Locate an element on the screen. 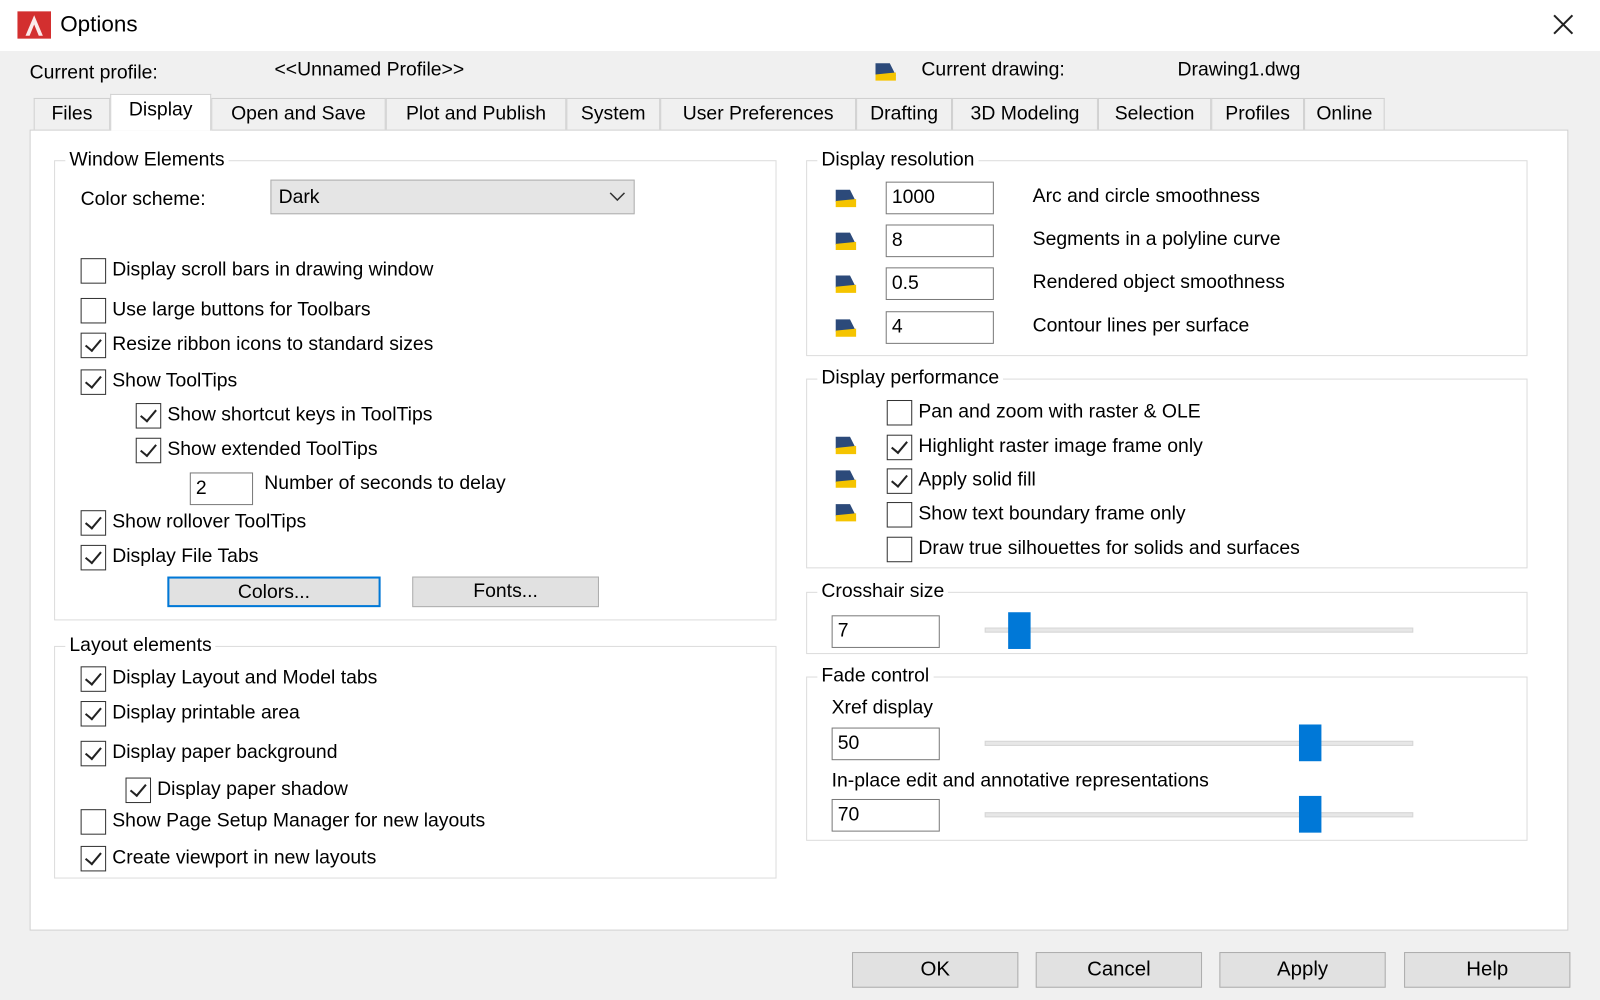 Image resolution: width=1600 pixels, height=1000 pixels. checkbox-label: Display File Tabs is located at coordinates (185, 556).